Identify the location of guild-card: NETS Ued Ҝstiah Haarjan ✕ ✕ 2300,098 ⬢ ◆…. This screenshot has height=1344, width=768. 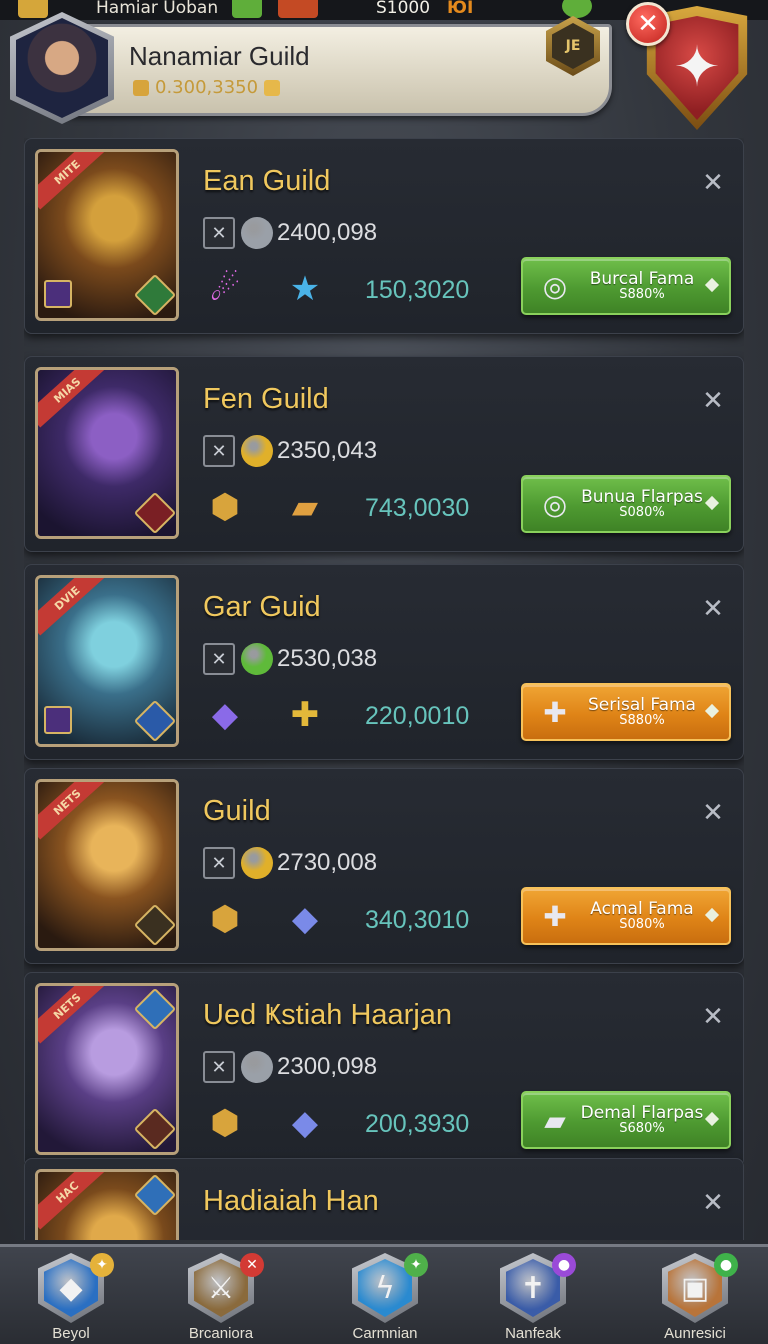
(384, 1070).